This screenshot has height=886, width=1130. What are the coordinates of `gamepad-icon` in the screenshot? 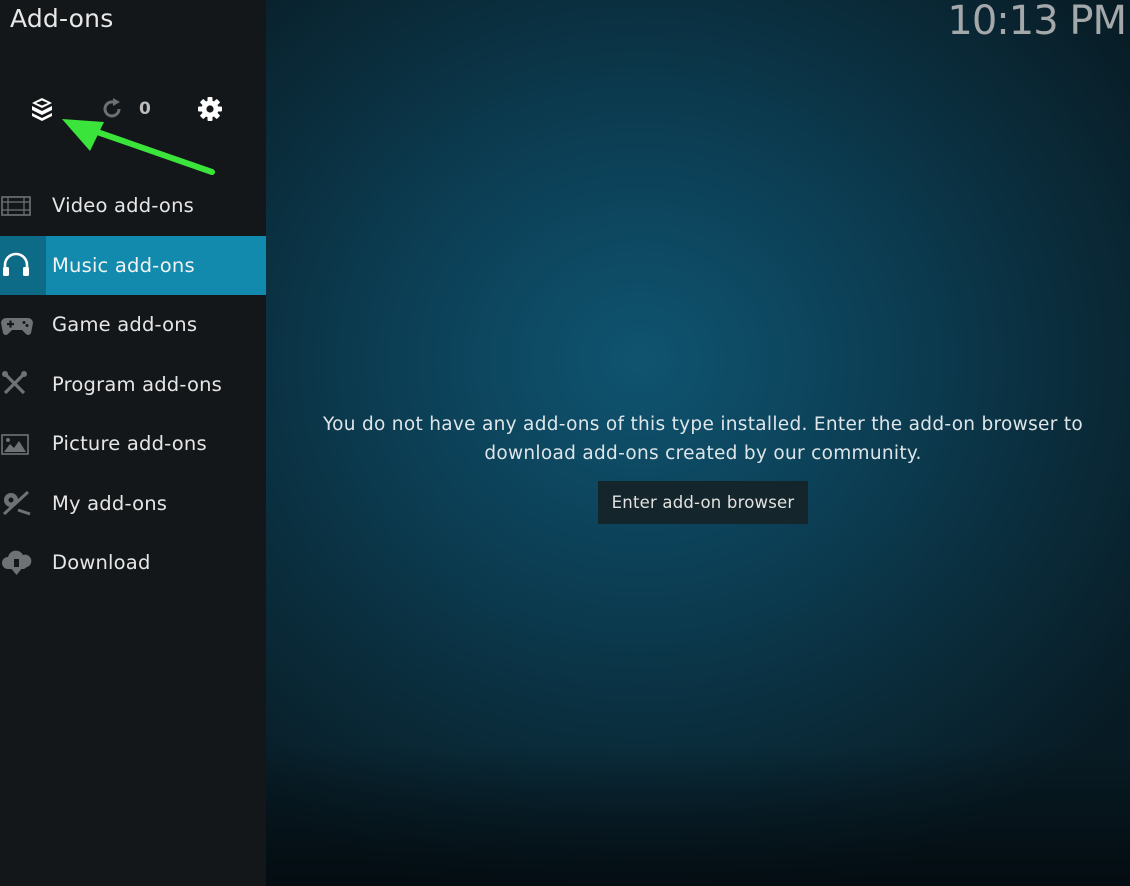 It's located at (23, 325).